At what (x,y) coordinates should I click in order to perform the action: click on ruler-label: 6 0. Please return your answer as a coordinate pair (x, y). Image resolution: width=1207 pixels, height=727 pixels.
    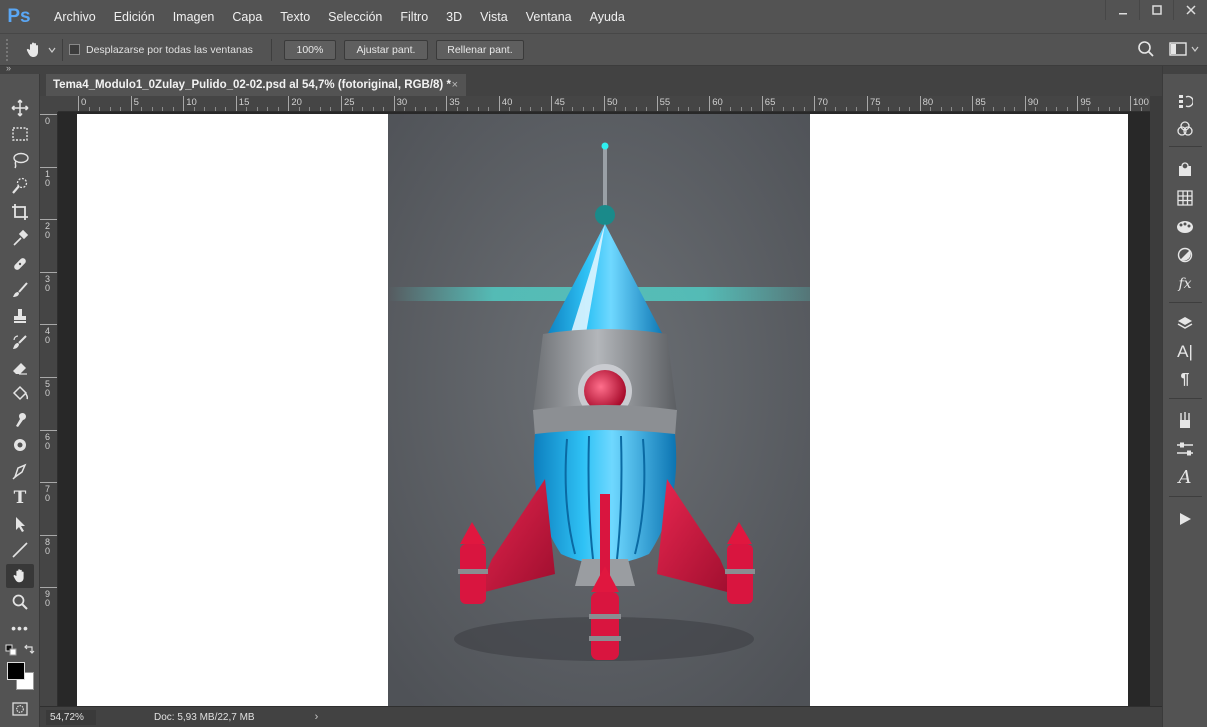
    Looking at the image, I should click on (48, 441).